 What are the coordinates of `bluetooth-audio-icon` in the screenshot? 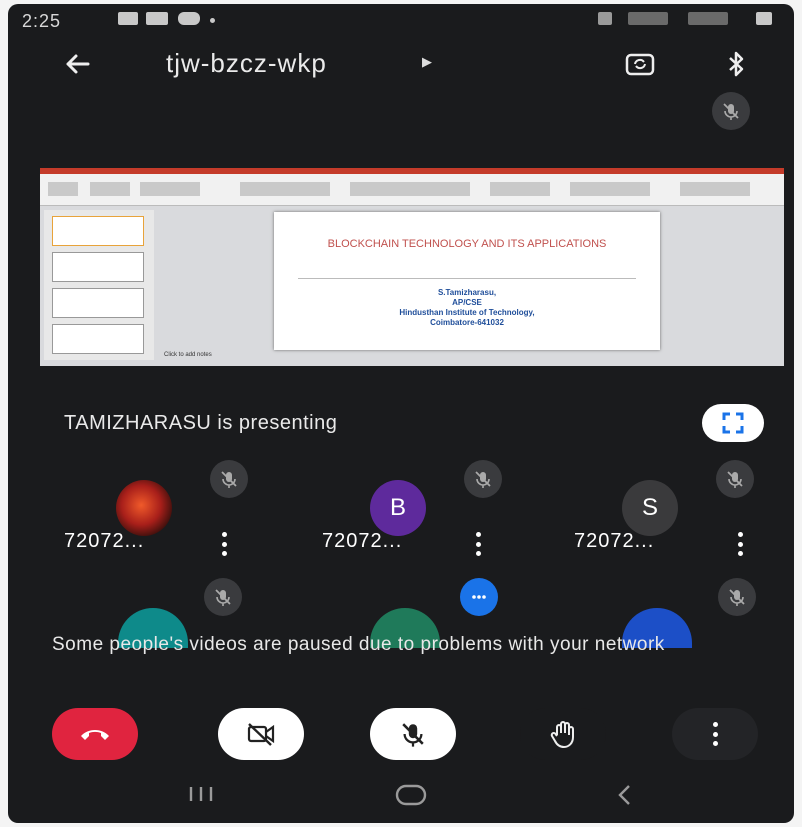 It's located at (736, 64).